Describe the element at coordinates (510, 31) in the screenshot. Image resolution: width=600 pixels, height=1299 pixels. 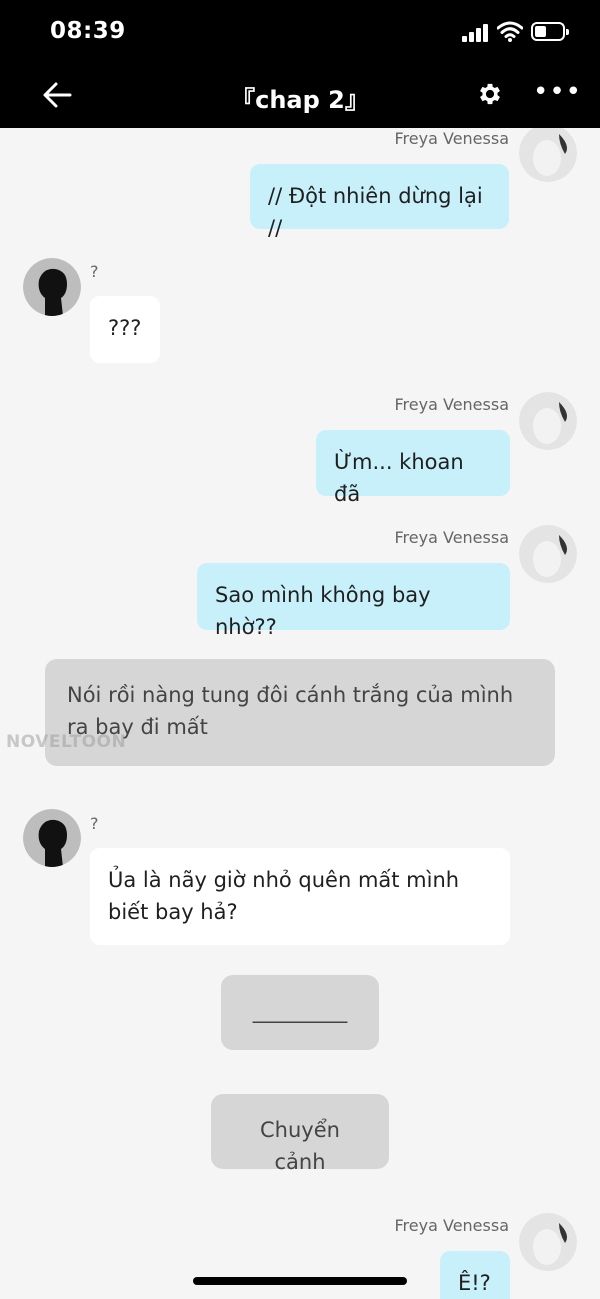
I see `wifi-icon` at that location.